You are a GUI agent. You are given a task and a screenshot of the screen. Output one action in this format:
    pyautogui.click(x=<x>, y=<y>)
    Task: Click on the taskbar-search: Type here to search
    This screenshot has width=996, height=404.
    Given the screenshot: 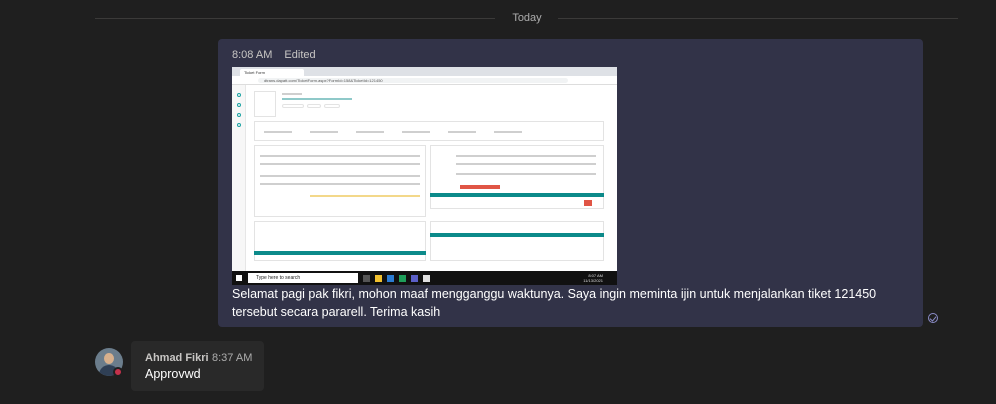 What is the action you would take?
    pyautogui.click(x=303, y=278)
    